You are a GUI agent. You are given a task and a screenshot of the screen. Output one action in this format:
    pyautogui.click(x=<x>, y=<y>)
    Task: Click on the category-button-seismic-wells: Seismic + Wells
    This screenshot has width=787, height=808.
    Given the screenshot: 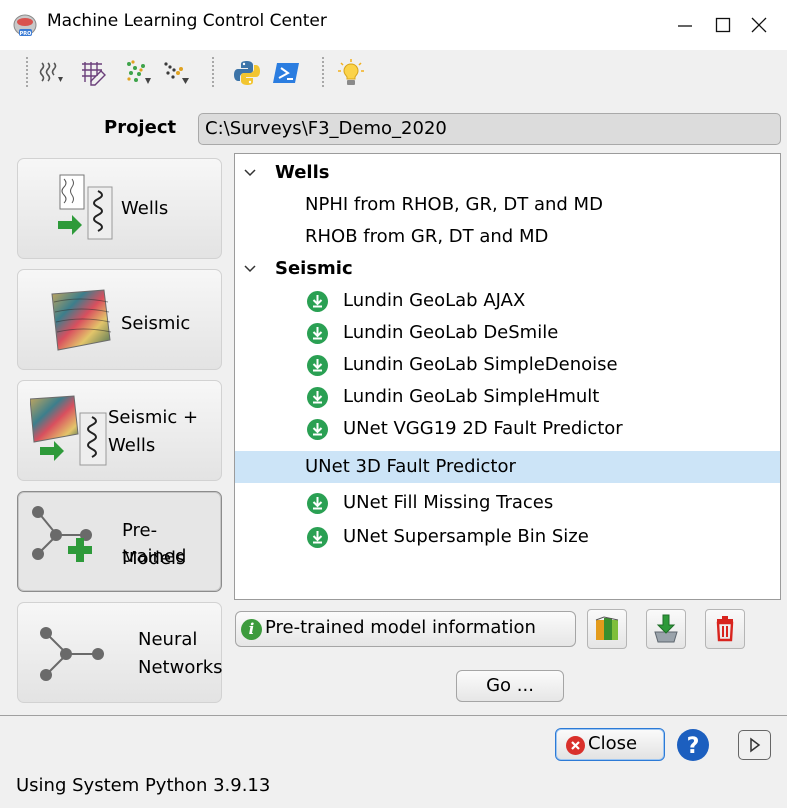 What is the action you would take?
    pyautogui.click(x=119, y=430)
    